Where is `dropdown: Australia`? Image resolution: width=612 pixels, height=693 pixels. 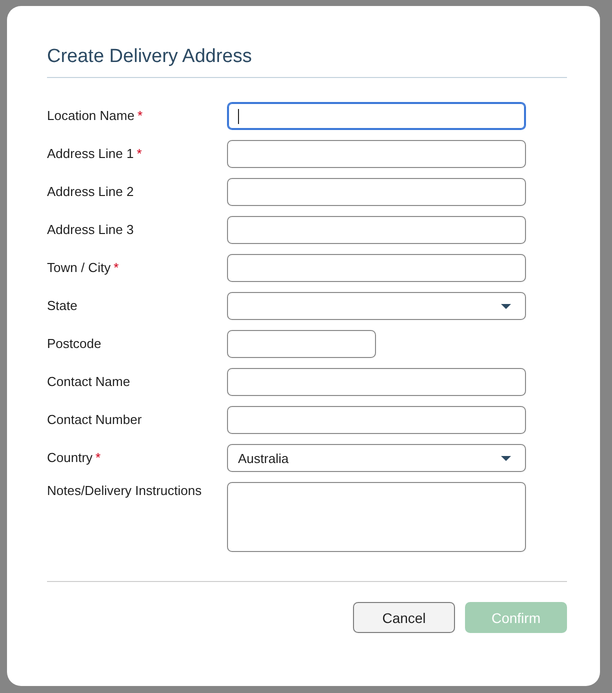 dropdown: Australia is located at coordinates (376, 458).